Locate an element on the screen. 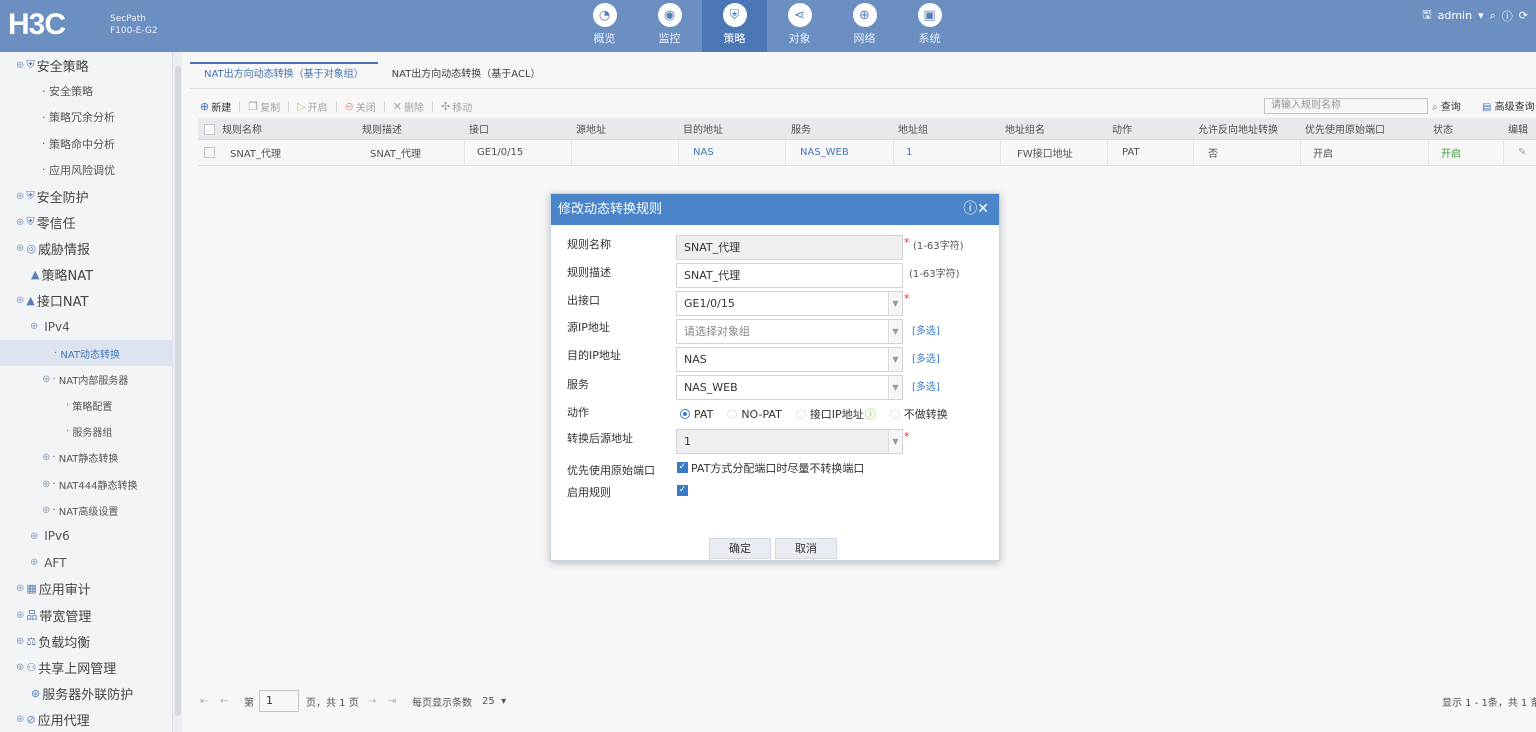  action-radio-group: PAT NO-PAT 接口IP地址 ⓘ 不做转换 is located at coordinates (821, 414).